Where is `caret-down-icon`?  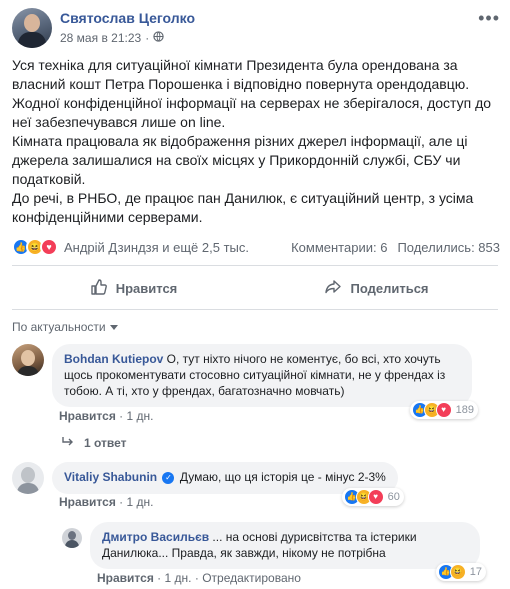 caret-down-icon is located at coordinates (113, 327).